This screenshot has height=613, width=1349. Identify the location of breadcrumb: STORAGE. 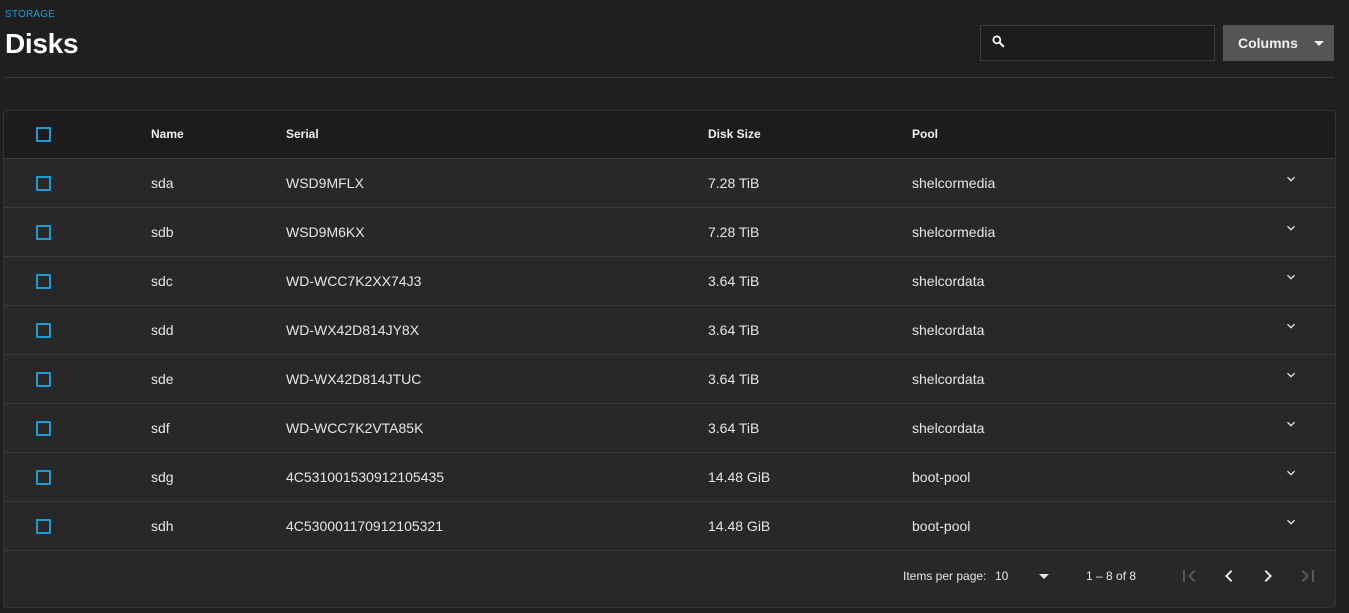
(30, 14).